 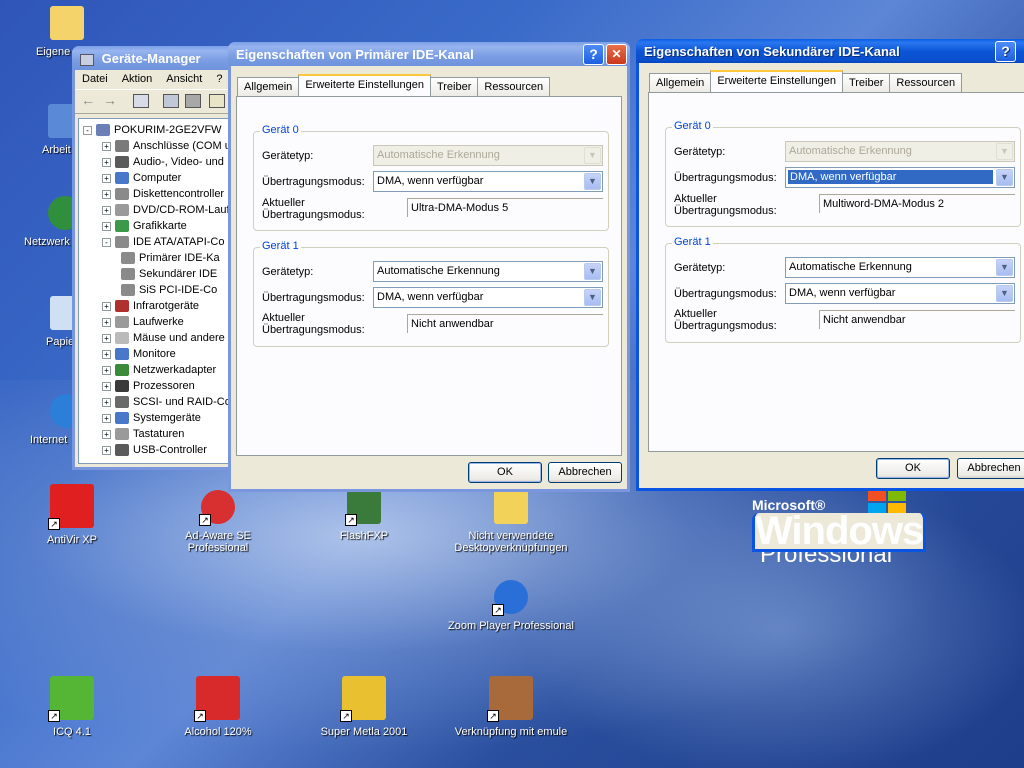 I want to click on current-mode-value: Ultra-DMA-Modus 5, so click(x=505, y=207).